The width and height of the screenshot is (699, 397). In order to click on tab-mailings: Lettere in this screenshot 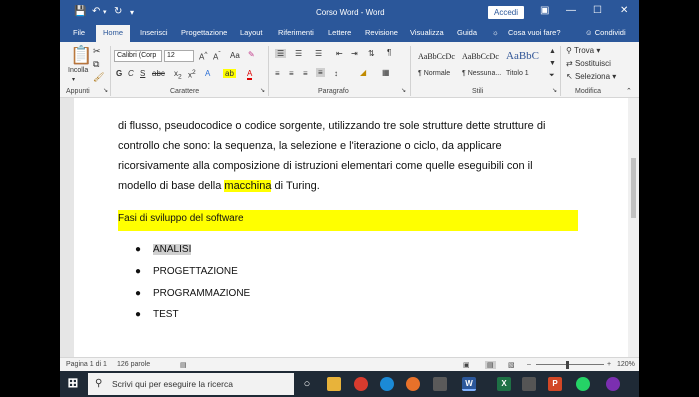, I will do `click(339, 32)`.